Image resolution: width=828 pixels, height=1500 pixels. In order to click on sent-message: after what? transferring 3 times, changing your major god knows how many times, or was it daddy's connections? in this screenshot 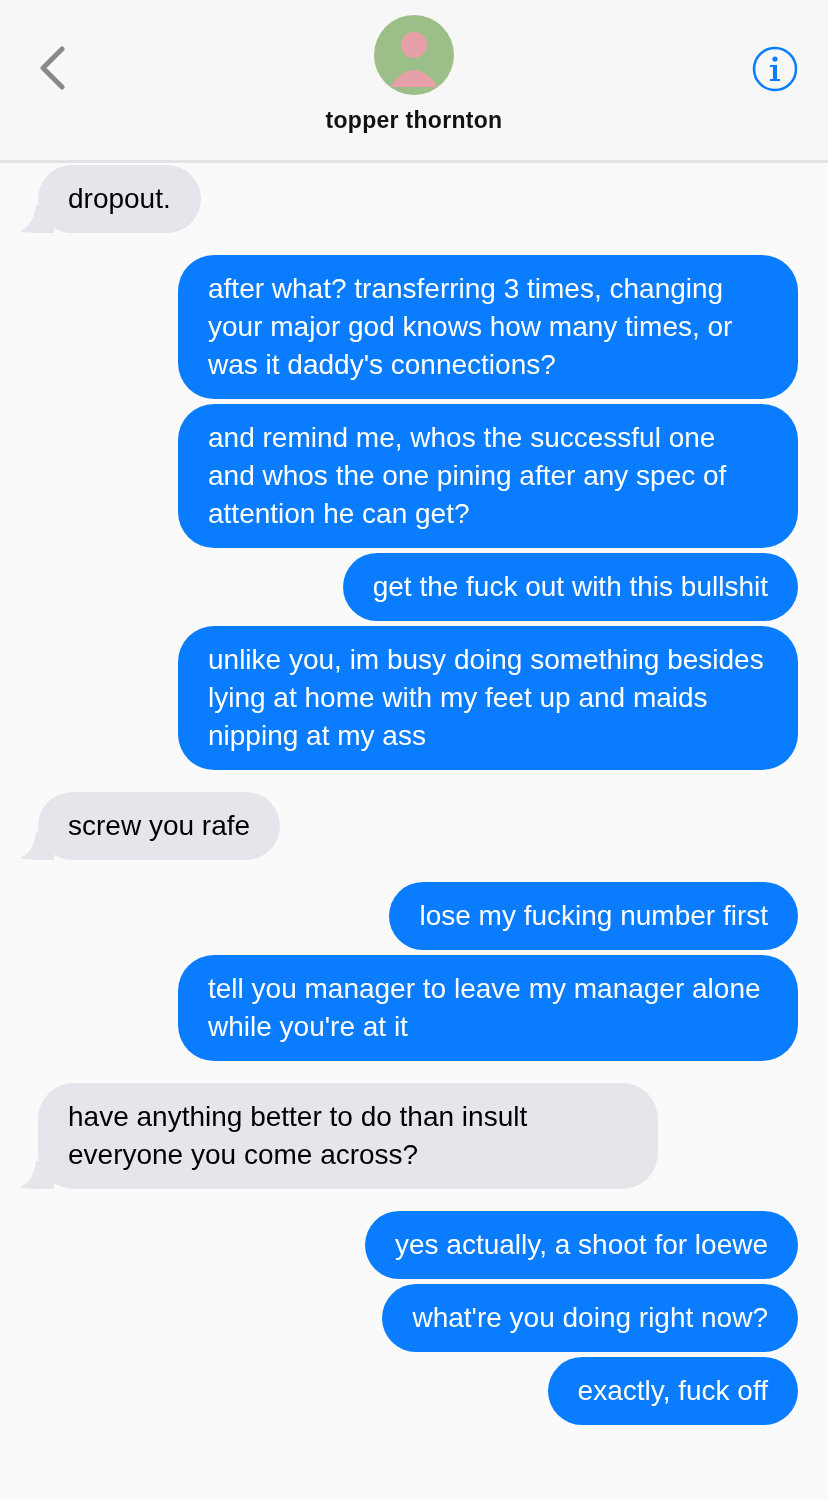, I will do `click(488, 327)`.